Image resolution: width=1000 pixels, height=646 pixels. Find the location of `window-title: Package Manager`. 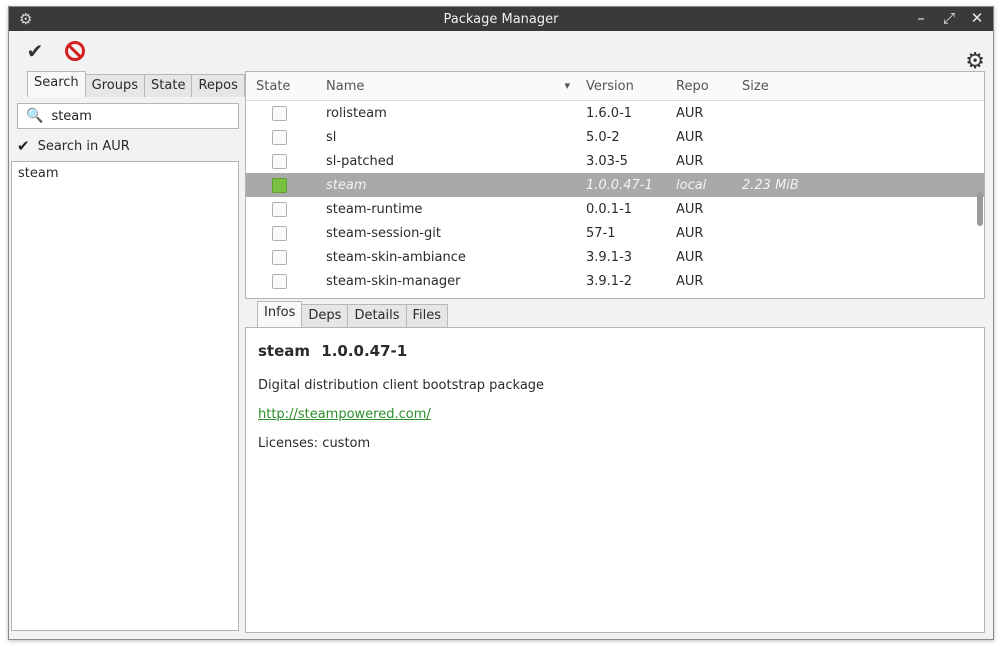

window-title: Package Manager is located at coordinates (501, 19).